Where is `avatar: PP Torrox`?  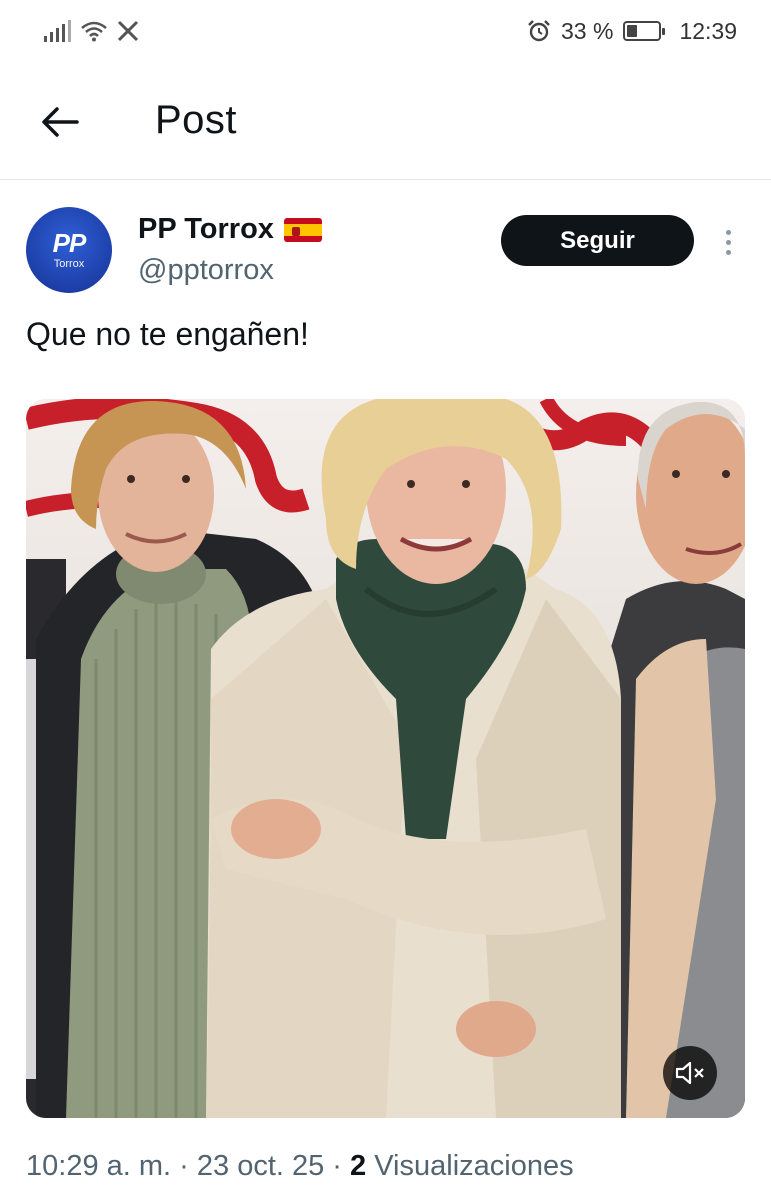
avatar: PP Torrox is located at coordinates (69, 250).